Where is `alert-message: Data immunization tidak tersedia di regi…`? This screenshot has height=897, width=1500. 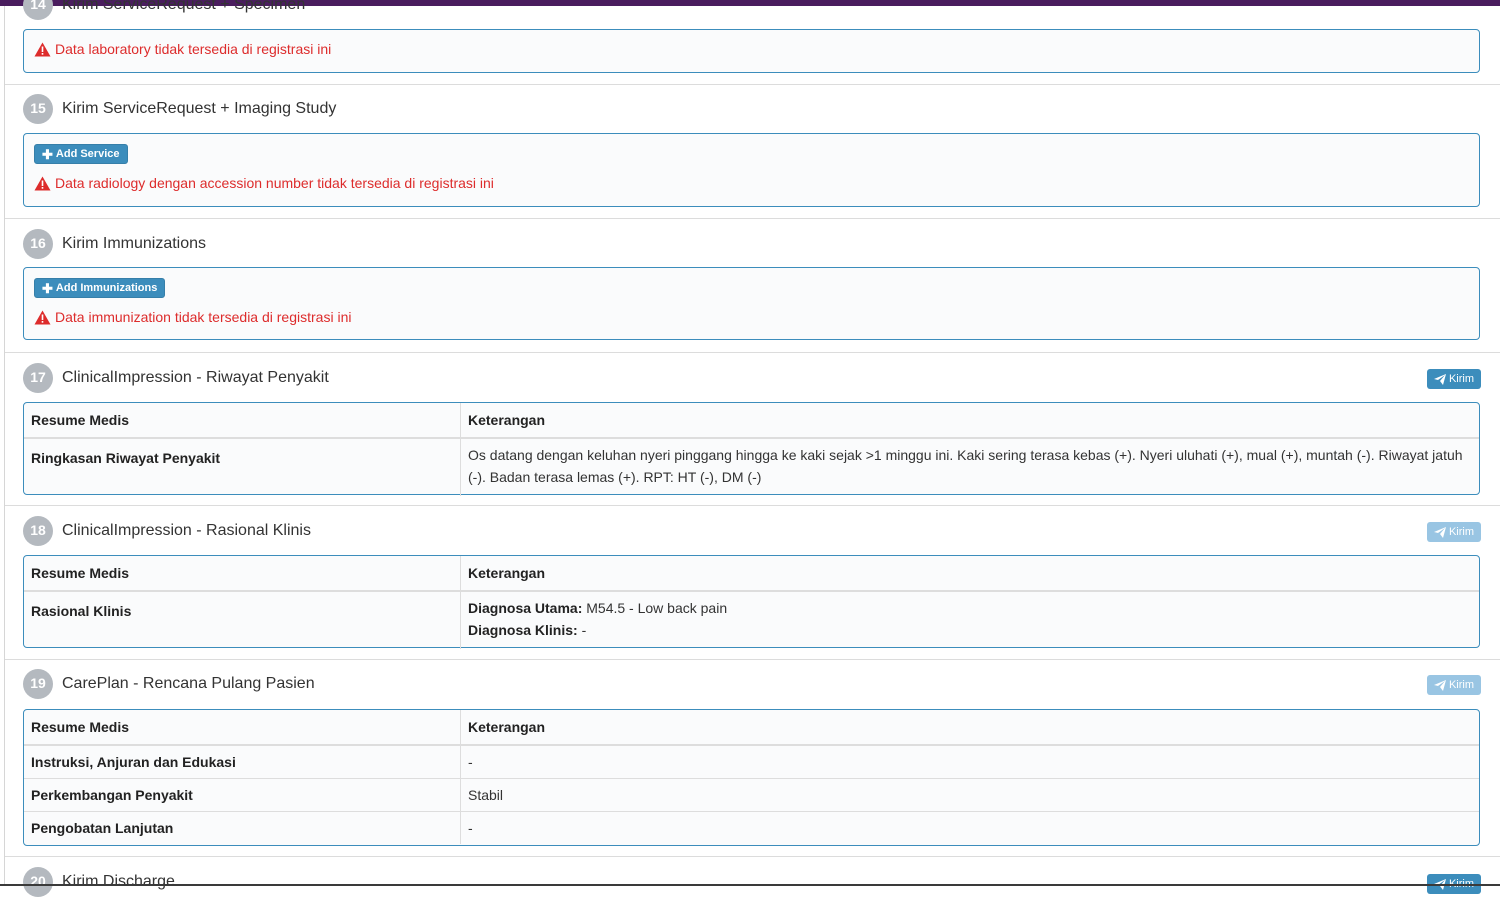 alert-message: Data immunization tidak tersedia di regi… is located at coordinates (192, 317).